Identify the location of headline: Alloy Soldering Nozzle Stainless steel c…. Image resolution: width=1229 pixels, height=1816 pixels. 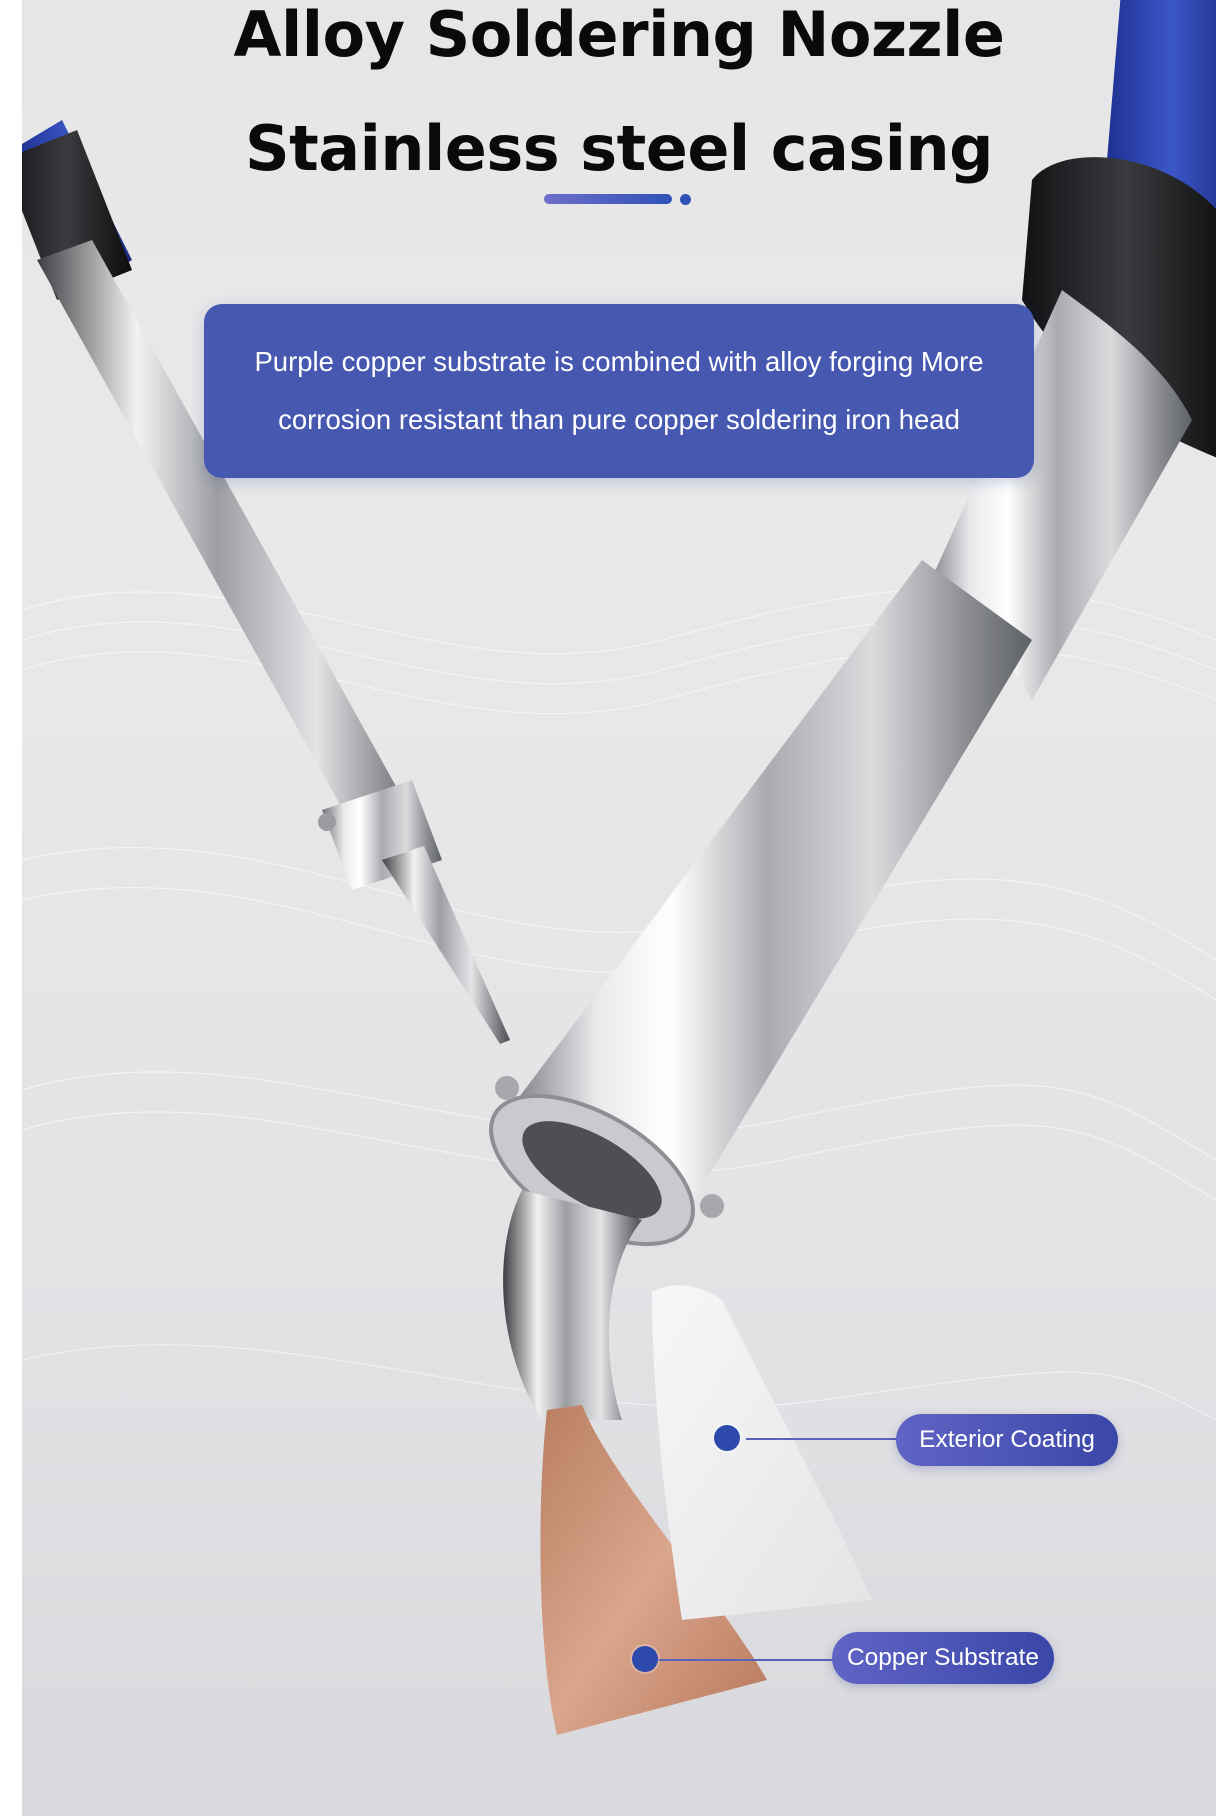
(619, 103).